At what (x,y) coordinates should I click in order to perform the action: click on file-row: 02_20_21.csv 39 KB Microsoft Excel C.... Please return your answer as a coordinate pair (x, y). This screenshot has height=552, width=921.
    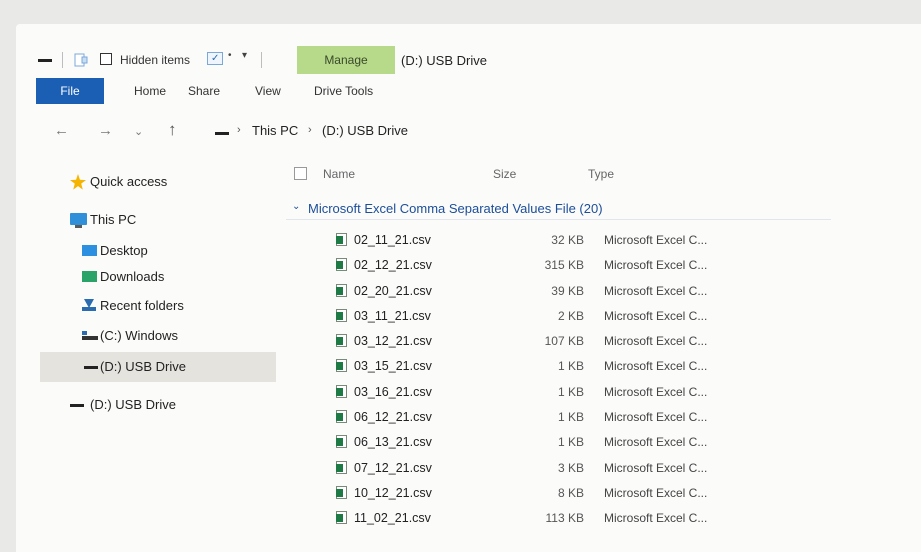
    Looking at the image, I should click on (566, 291).